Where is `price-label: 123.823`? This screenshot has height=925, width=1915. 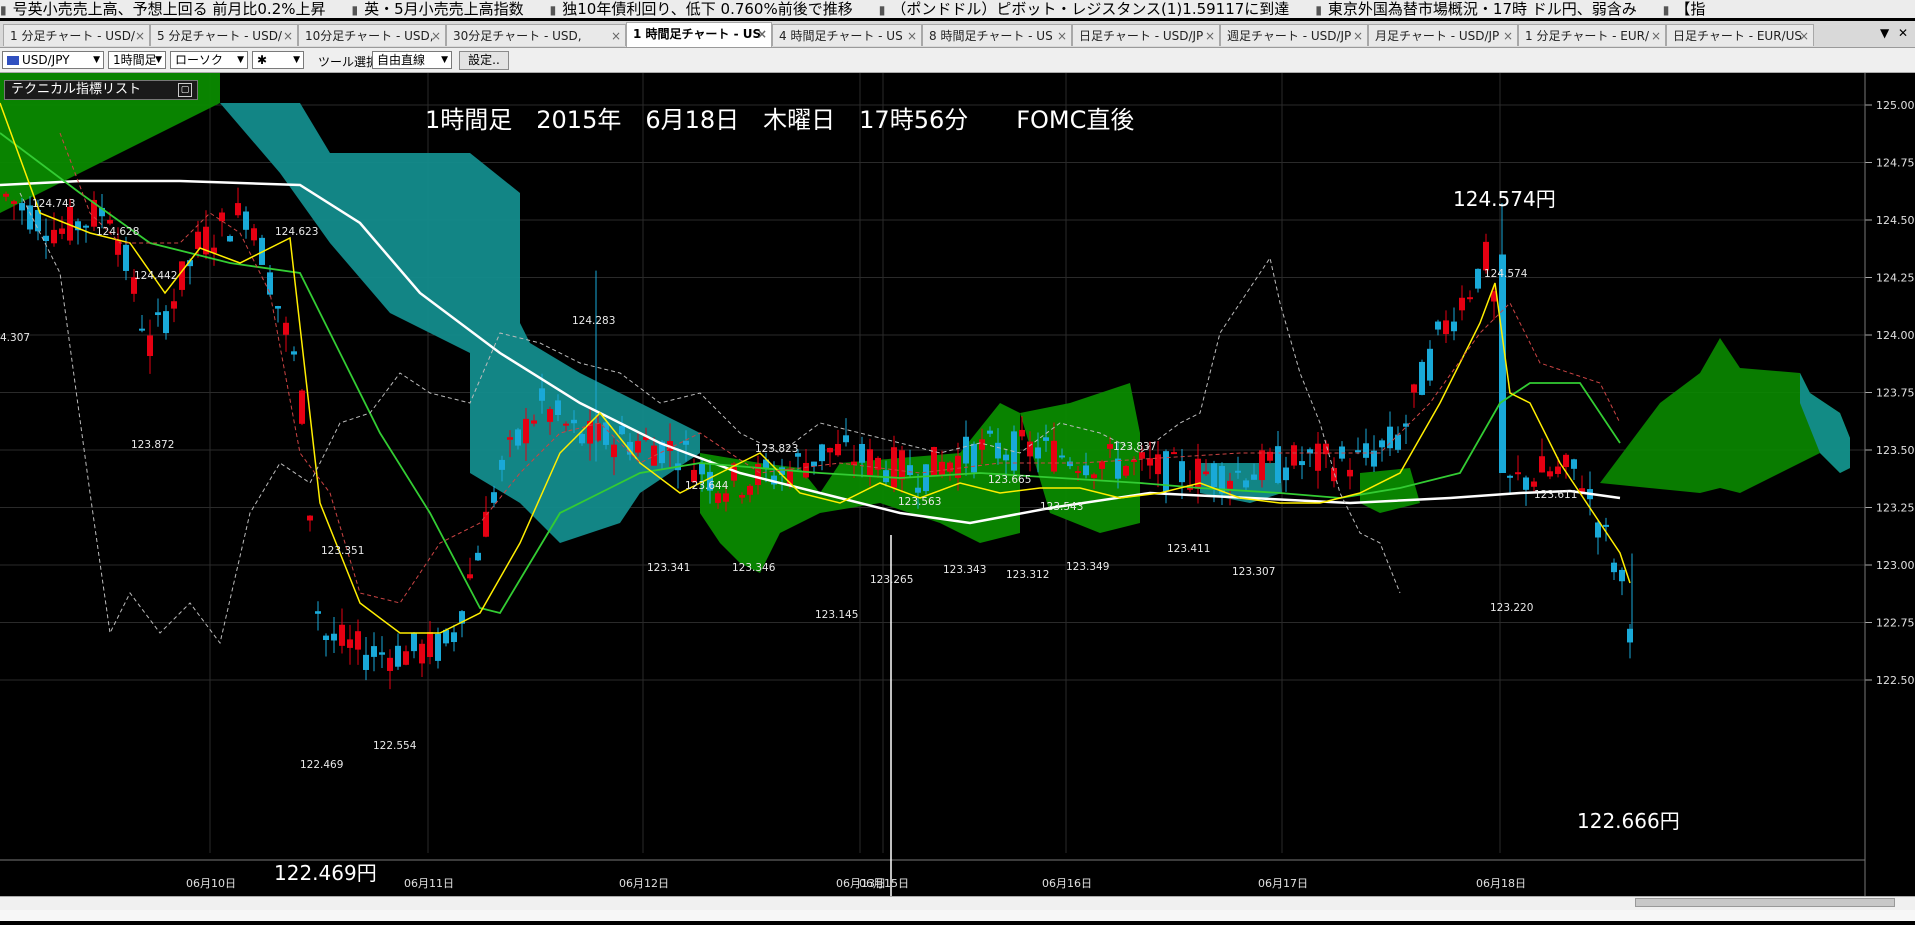
price-label: 123.823 is located at coordinates (776, 449).